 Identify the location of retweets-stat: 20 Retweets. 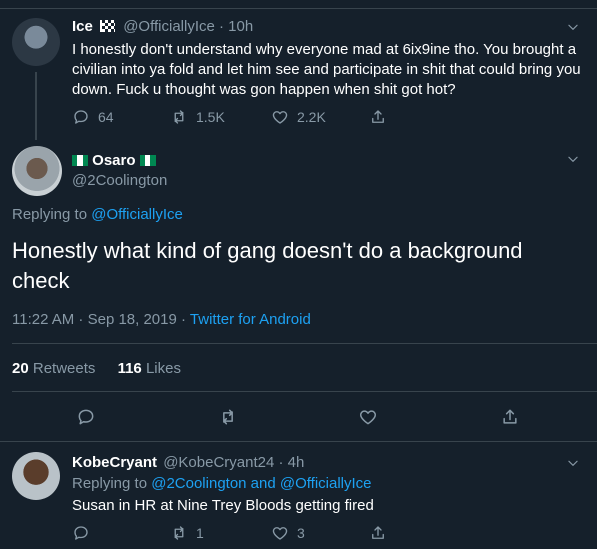
(56, 368).